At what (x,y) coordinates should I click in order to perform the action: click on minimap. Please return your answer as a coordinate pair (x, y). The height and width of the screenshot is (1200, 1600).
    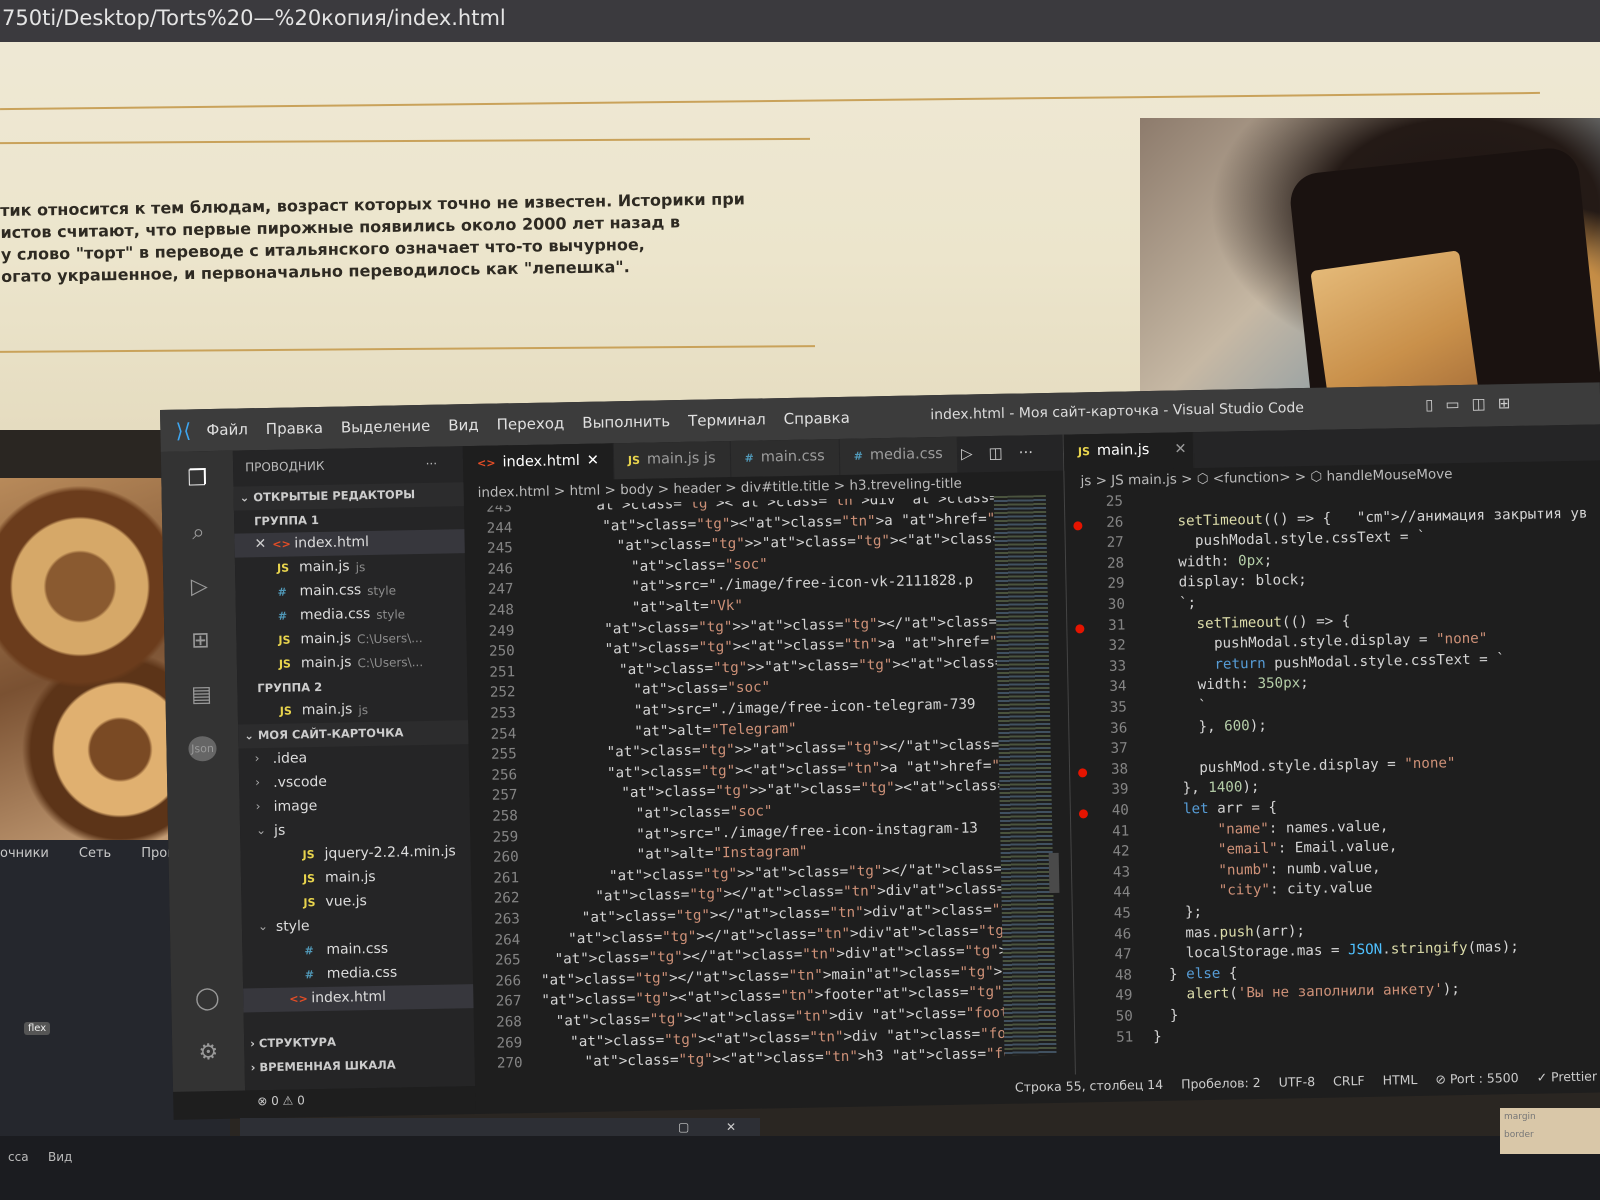
    Looking at the image, I should click on (1025, 775).